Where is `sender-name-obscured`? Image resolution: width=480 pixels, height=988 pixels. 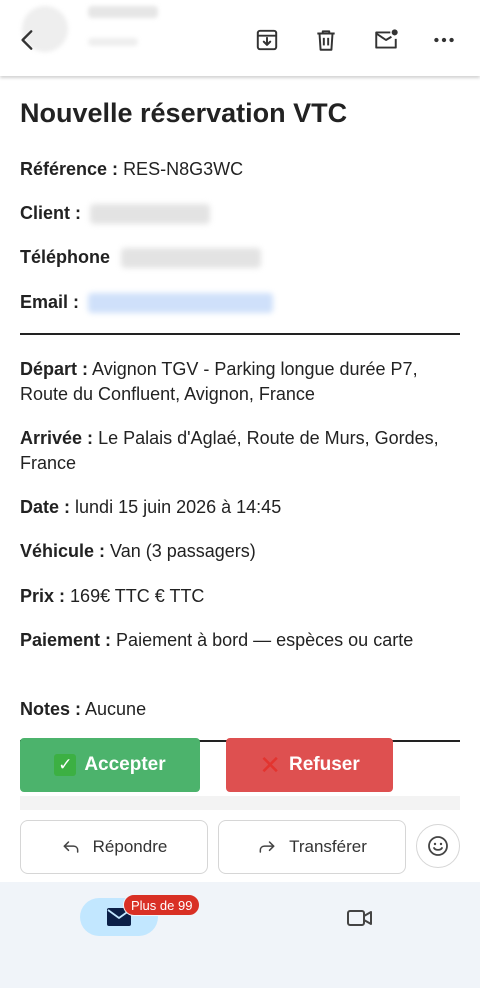 sender-name-obscured is located at coordinates (123, 12).